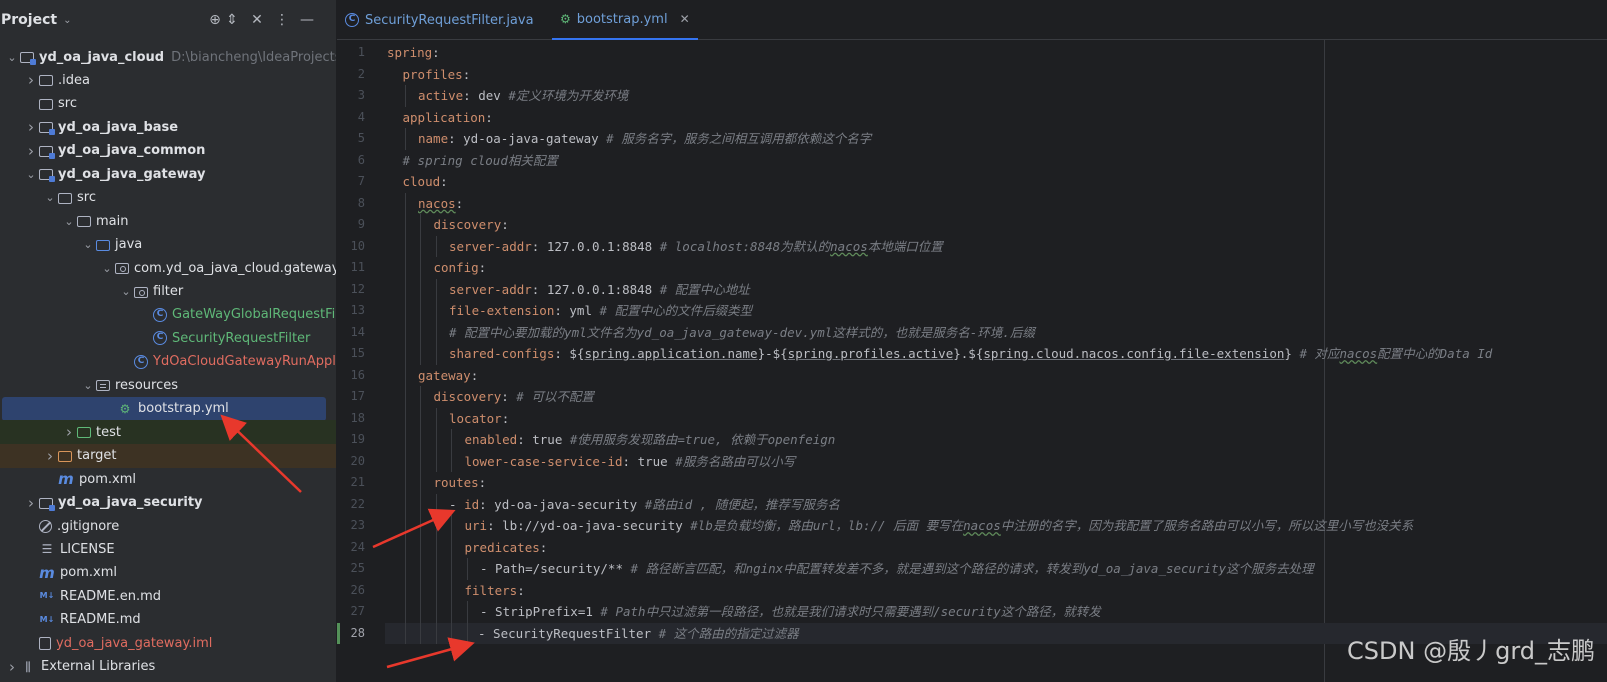 The height and width of the screenshot is (682, 1607). Describe the element at coordinates (125, 408) in the screenshot. I see `yaml-file-icon: ⚙` at that location.